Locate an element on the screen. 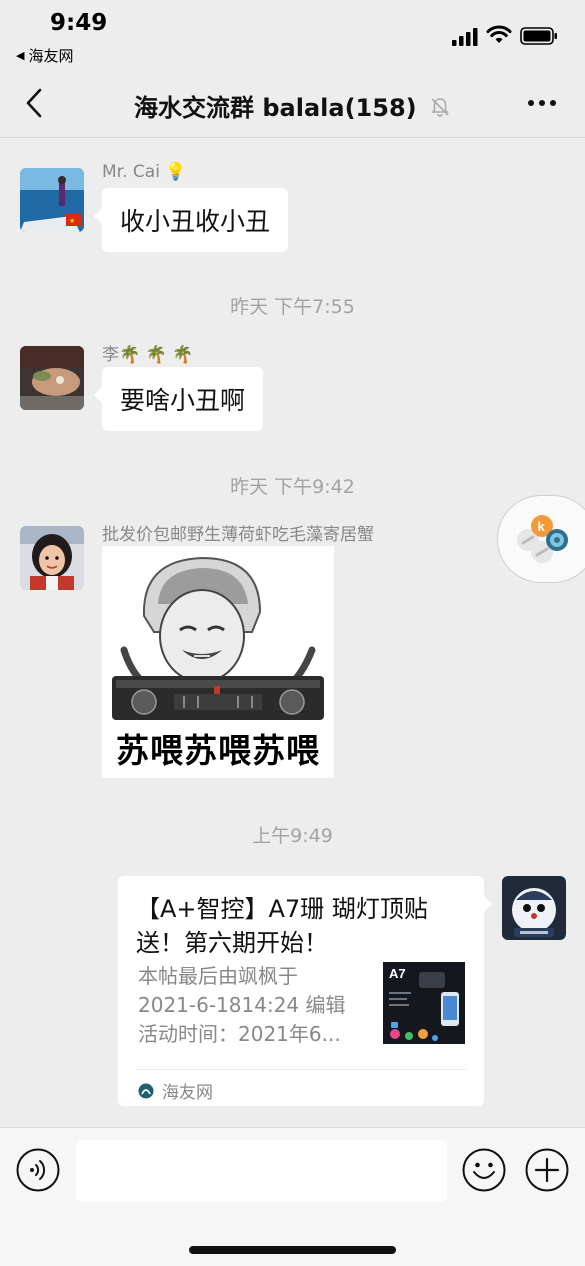 The image size is (585, 1266). more-icon is located at coordinates (542, 103).